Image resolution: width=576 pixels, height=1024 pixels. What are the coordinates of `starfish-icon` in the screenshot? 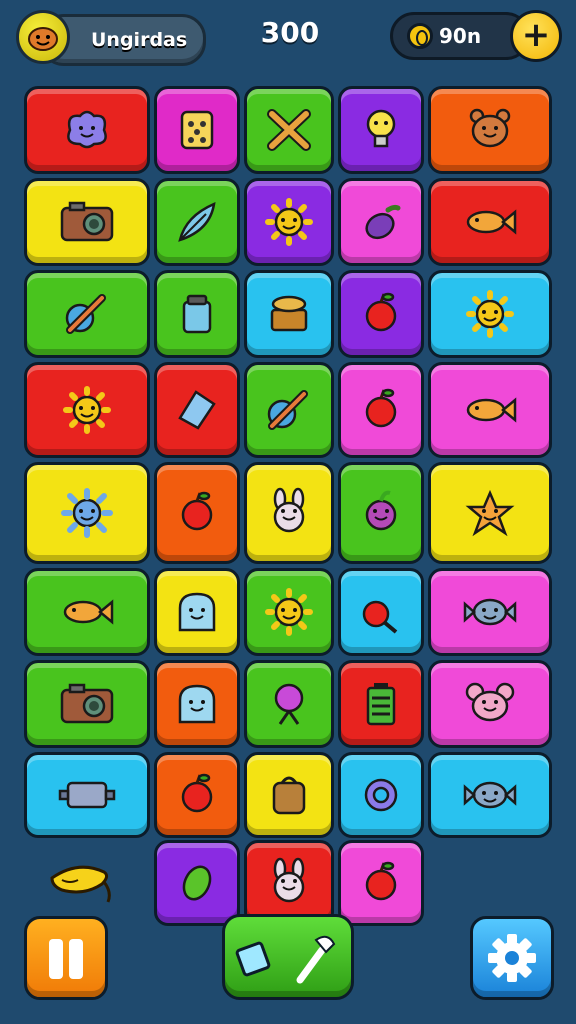 It's located at (490, 513).